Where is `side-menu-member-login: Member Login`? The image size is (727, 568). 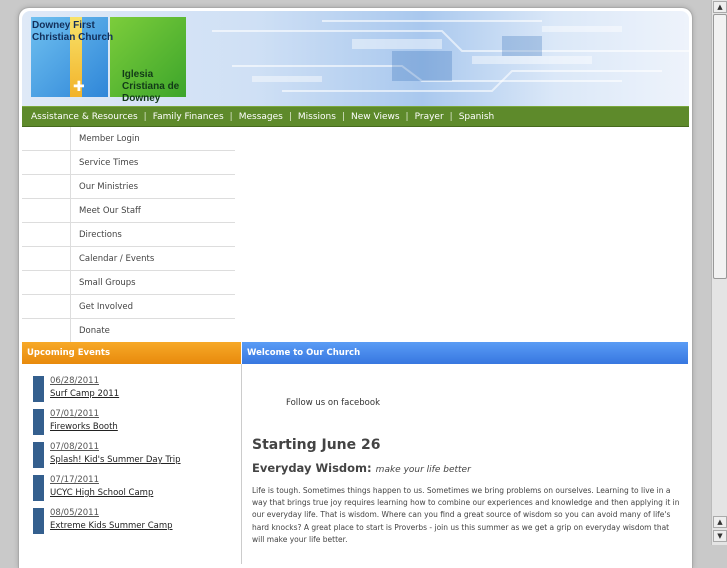 side-menu-member-login: Member Login is located at coordinates (128, 139).